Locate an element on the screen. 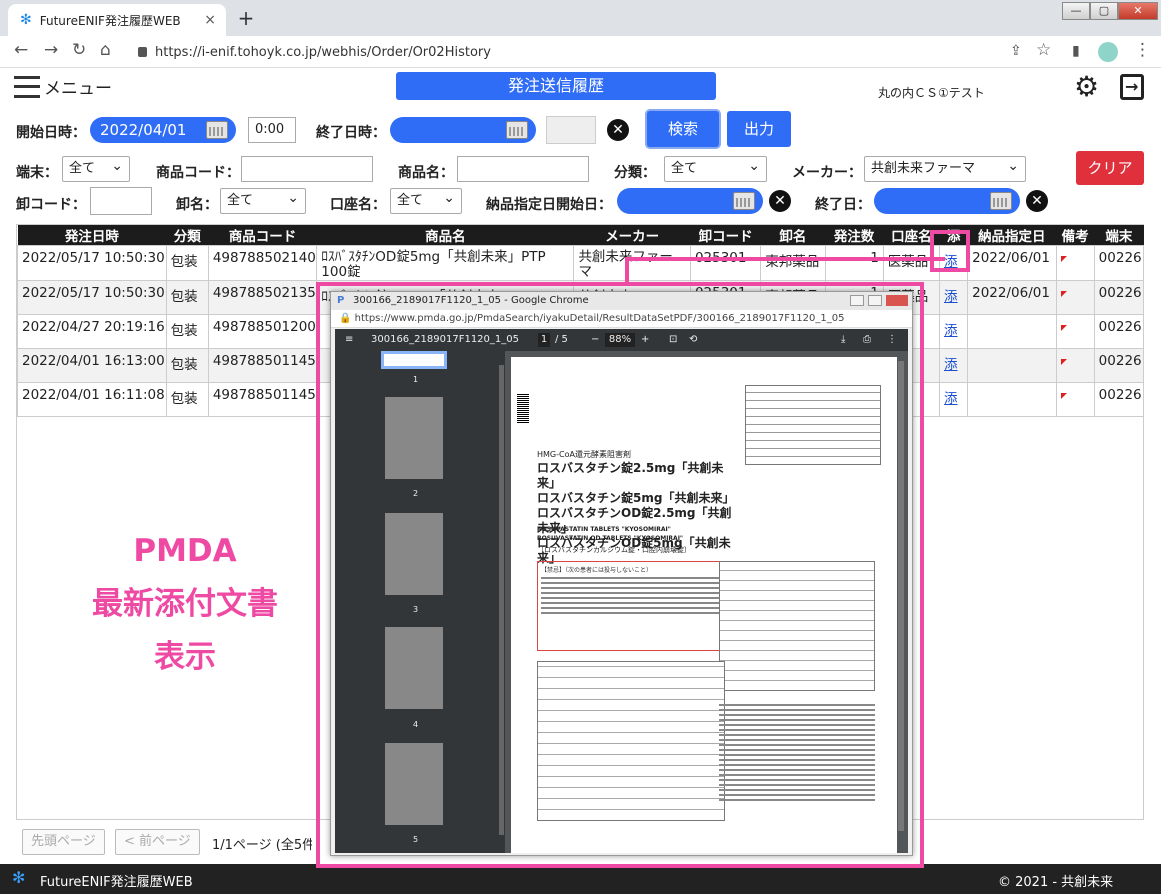 This screenshot has width=1161, height=894. delivery-end-input is located at coordinates (947, 201).